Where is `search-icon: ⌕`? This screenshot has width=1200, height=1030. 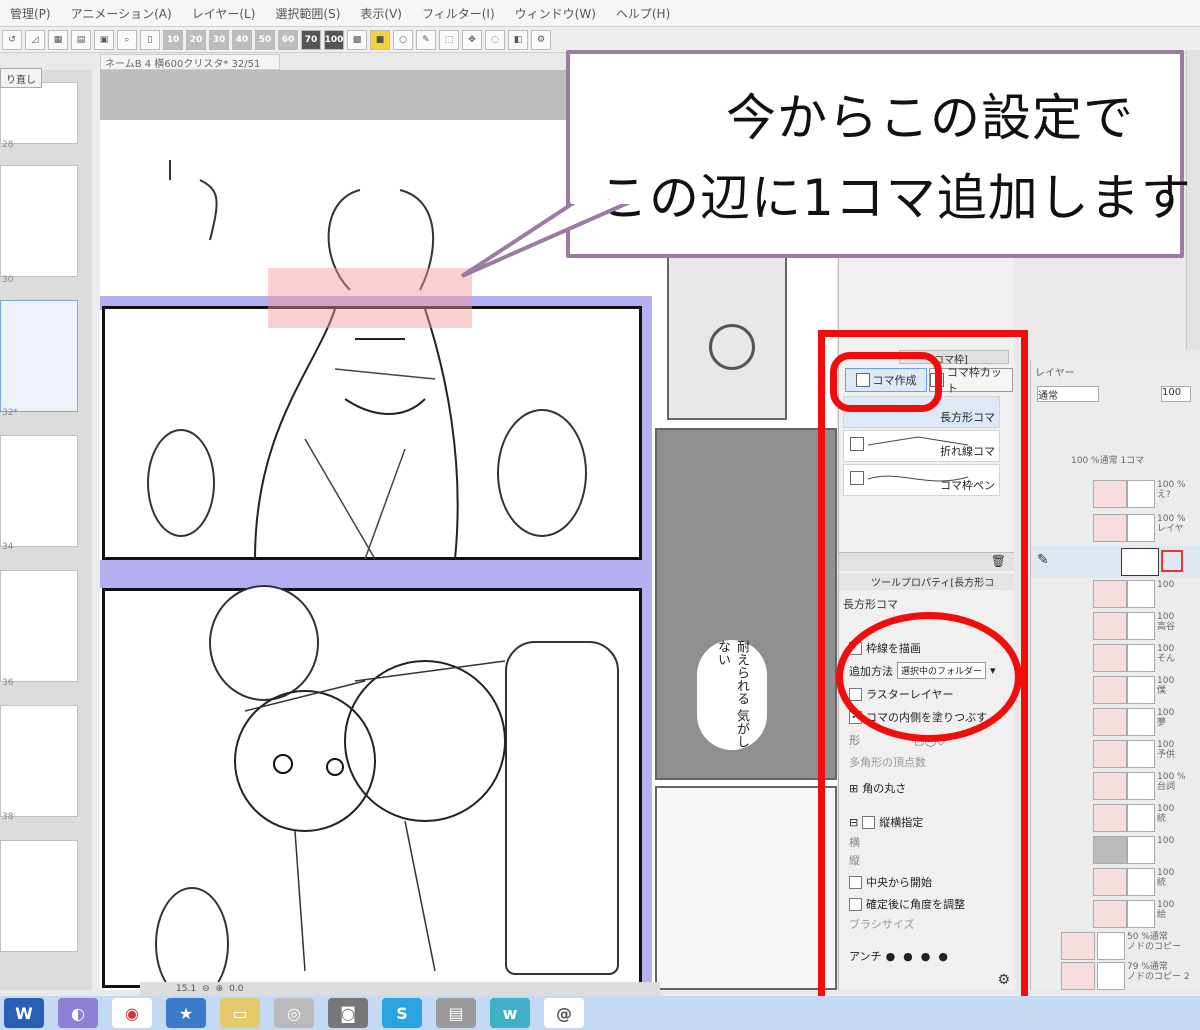
search-icon: ⌕ is located at coordinates (127, 39).